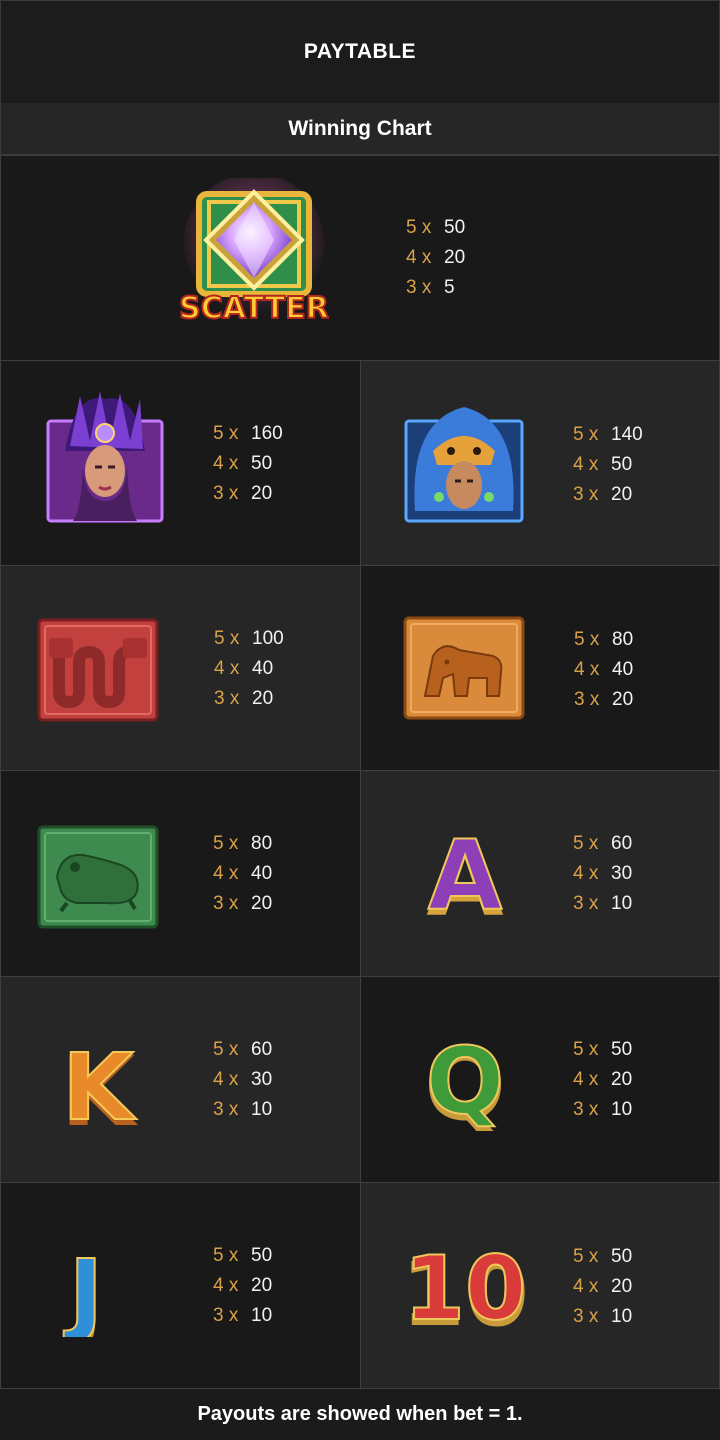  I want to click on pay-value: 5, so click(449, 287).